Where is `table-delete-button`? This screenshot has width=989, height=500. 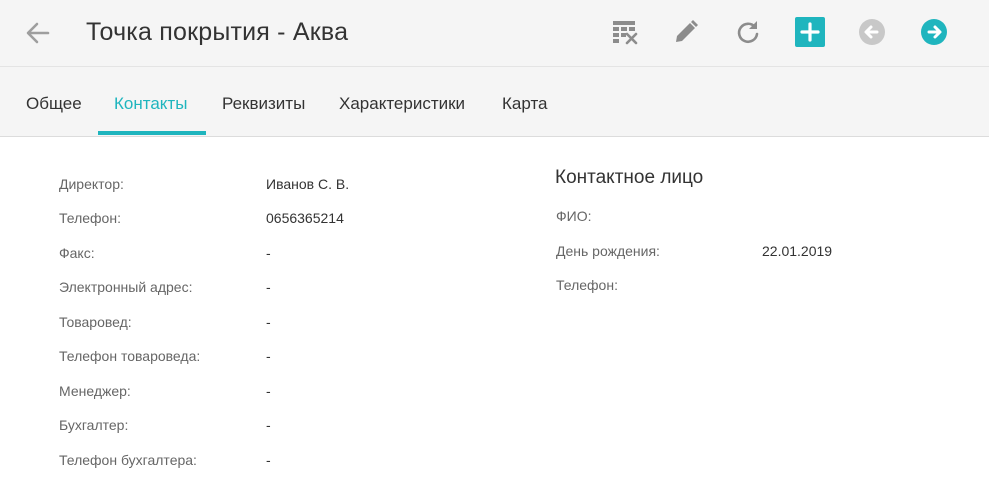 table-delete-button is located at coordinates (625, 32).